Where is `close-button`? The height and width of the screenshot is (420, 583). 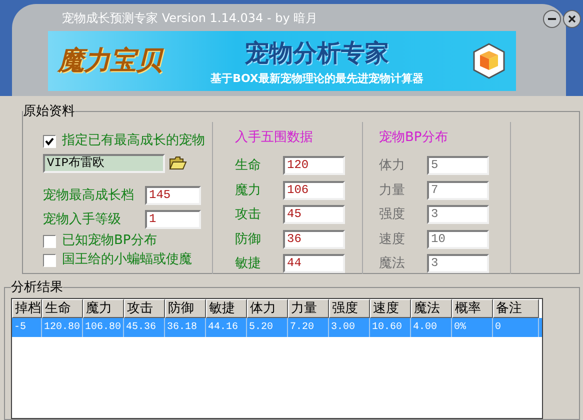 close-button is located at coordinates (572, 19).